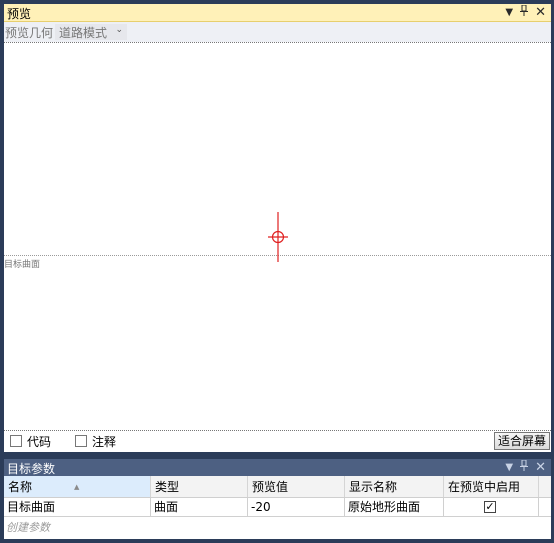 This screenshot has height=543, width=554. Describe the element at coordinates (28, 527) in the screenshot. I see `new-parameter-placeholder: 创建参数` at that location.